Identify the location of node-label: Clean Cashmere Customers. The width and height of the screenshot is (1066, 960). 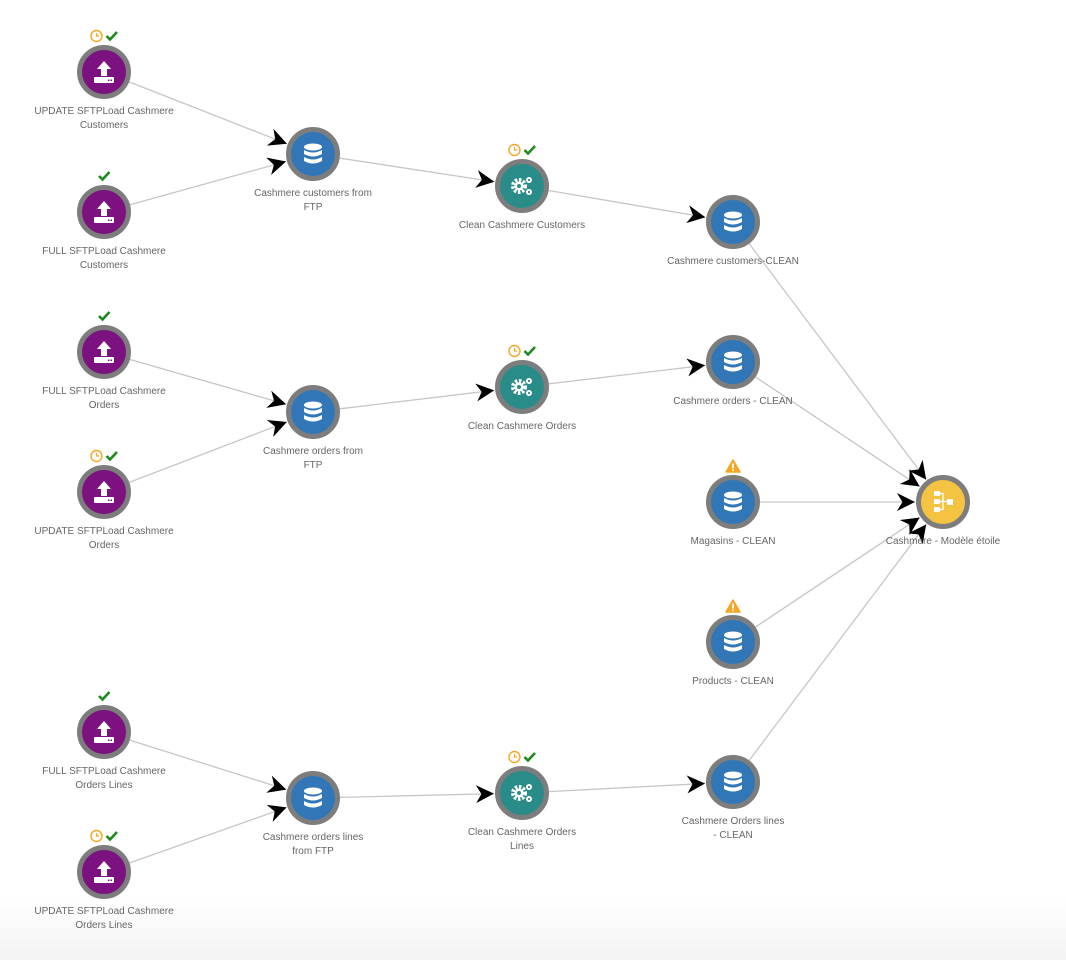
(522, 225).